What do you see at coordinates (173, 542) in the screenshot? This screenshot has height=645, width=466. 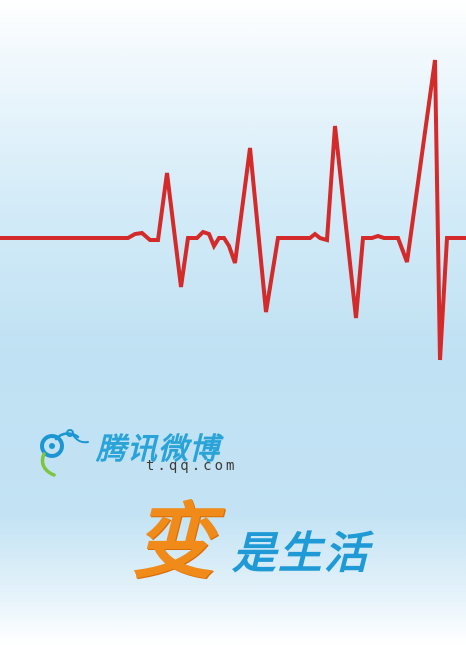 I see `slogan-highlight: 变` at bounding box center [173, 542].